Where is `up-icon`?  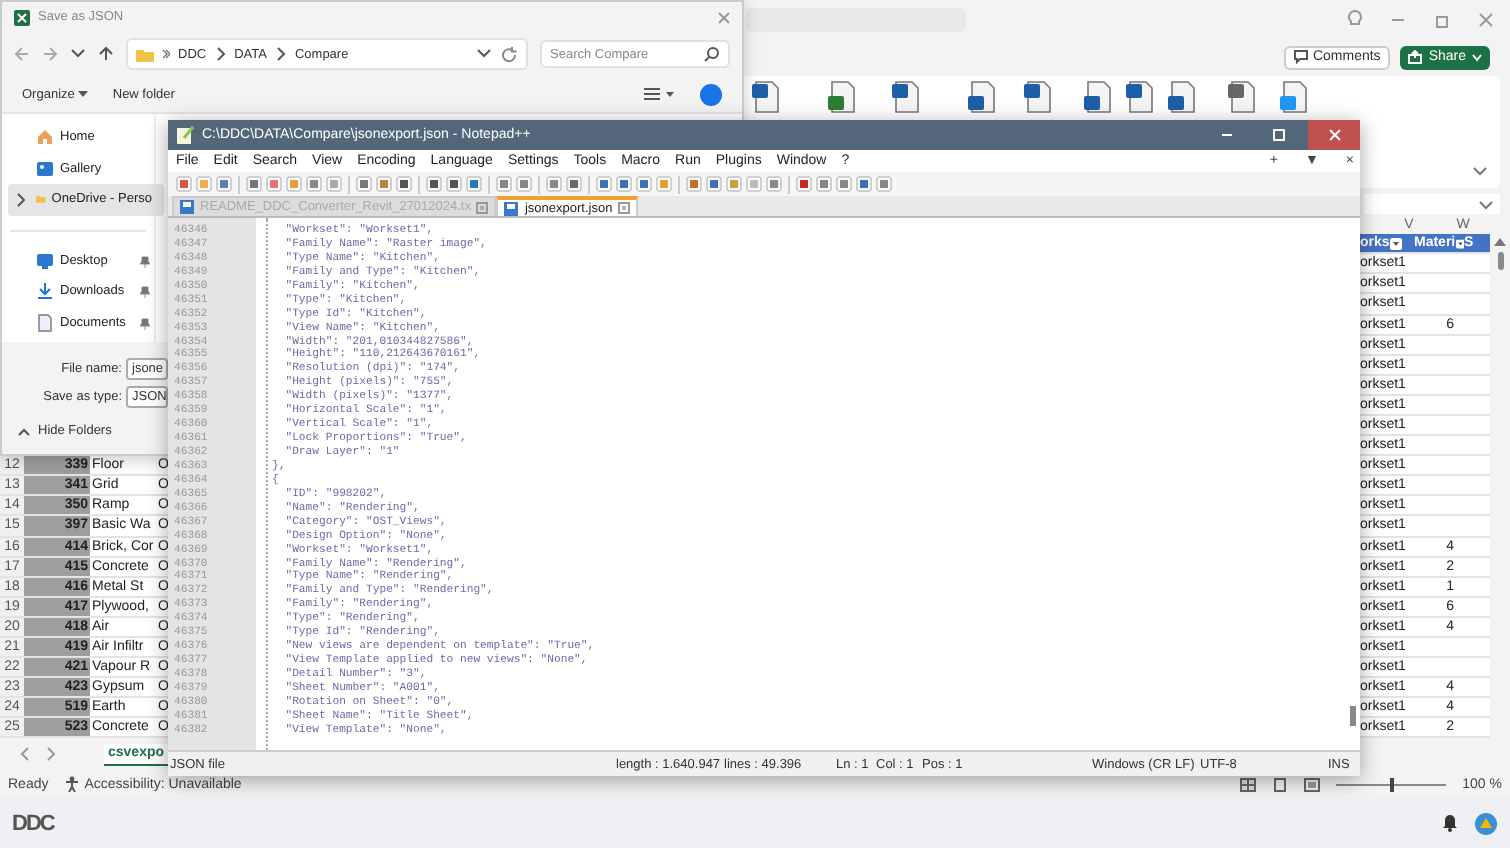
up-icon is located at coordinates (106, 54).